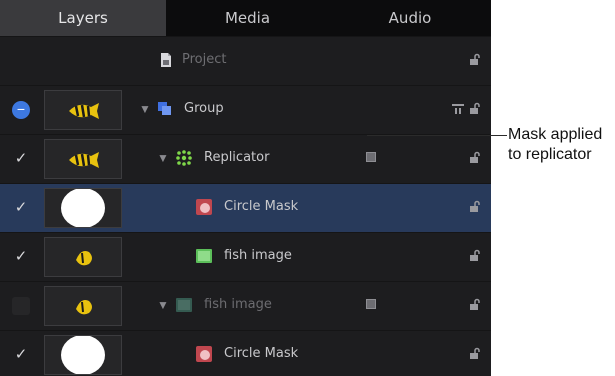 The height and width of the screenshot is (376, 615). What do you see at coordinates (21, 110) in the screenshot?
I see `visibility-mixed-checkbox: −` at bounding box center [21, 110].